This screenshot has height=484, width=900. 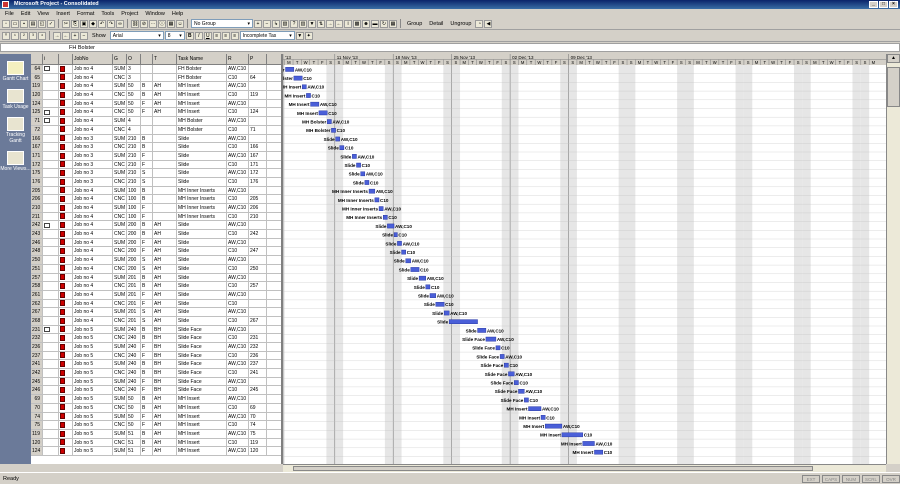 I want to click on cell-t, so click(x=165, y=216).